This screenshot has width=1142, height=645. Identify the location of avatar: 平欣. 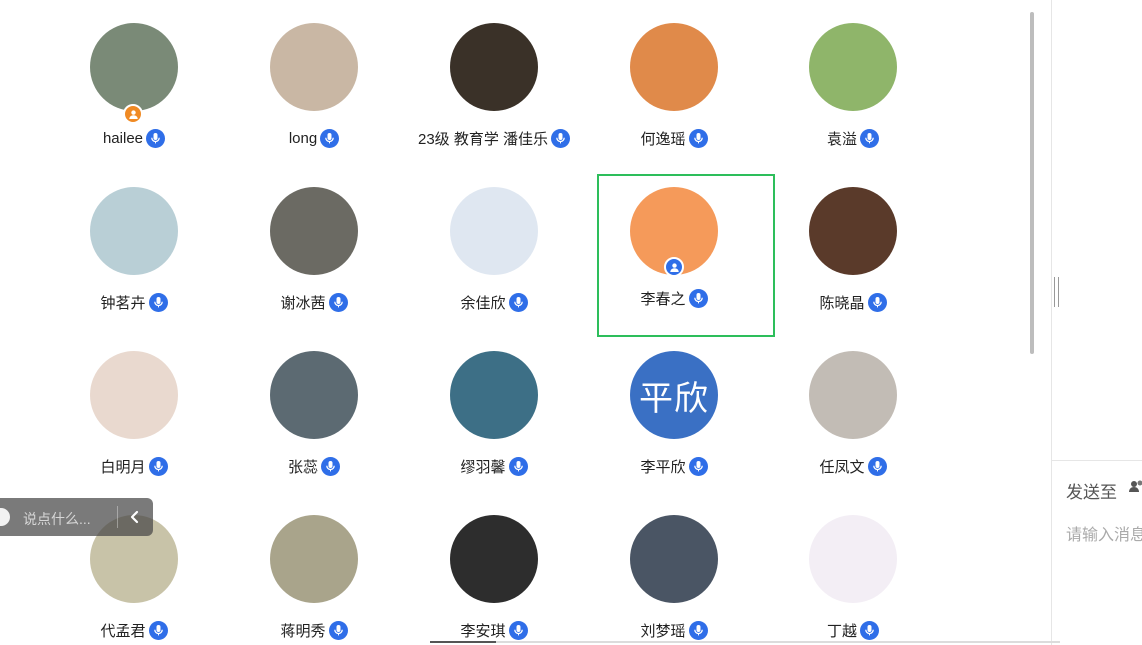
(674, 395).